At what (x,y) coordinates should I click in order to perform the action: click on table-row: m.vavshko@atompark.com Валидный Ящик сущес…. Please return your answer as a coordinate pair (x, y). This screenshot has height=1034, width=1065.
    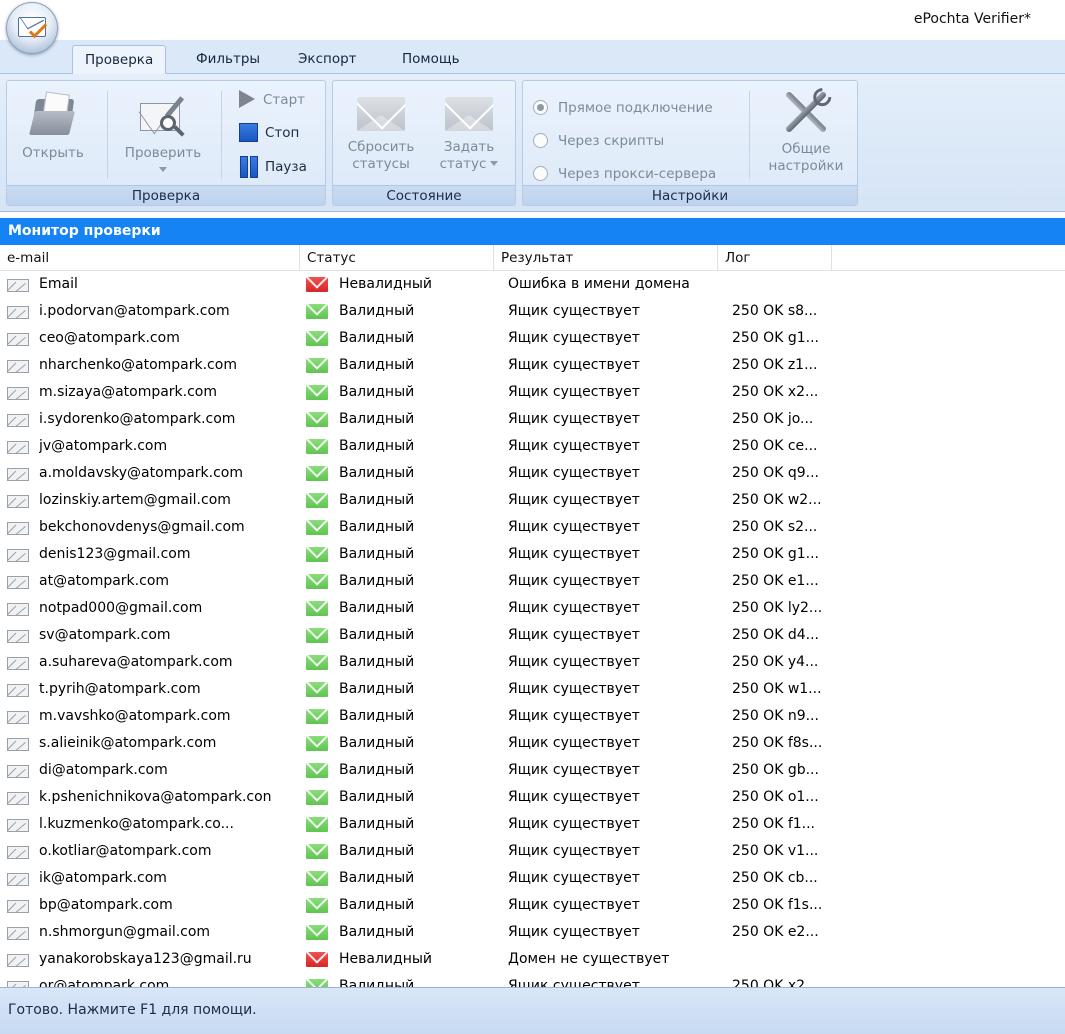
    Looking at the image, I should click on (532, 716).